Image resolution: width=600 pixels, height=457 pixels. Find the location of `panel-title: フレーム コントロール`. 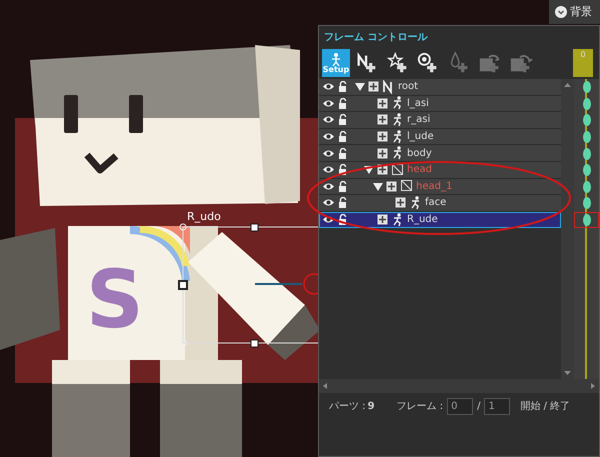

panel-title: フレーム コントロール is located at coordinates (376, 38).